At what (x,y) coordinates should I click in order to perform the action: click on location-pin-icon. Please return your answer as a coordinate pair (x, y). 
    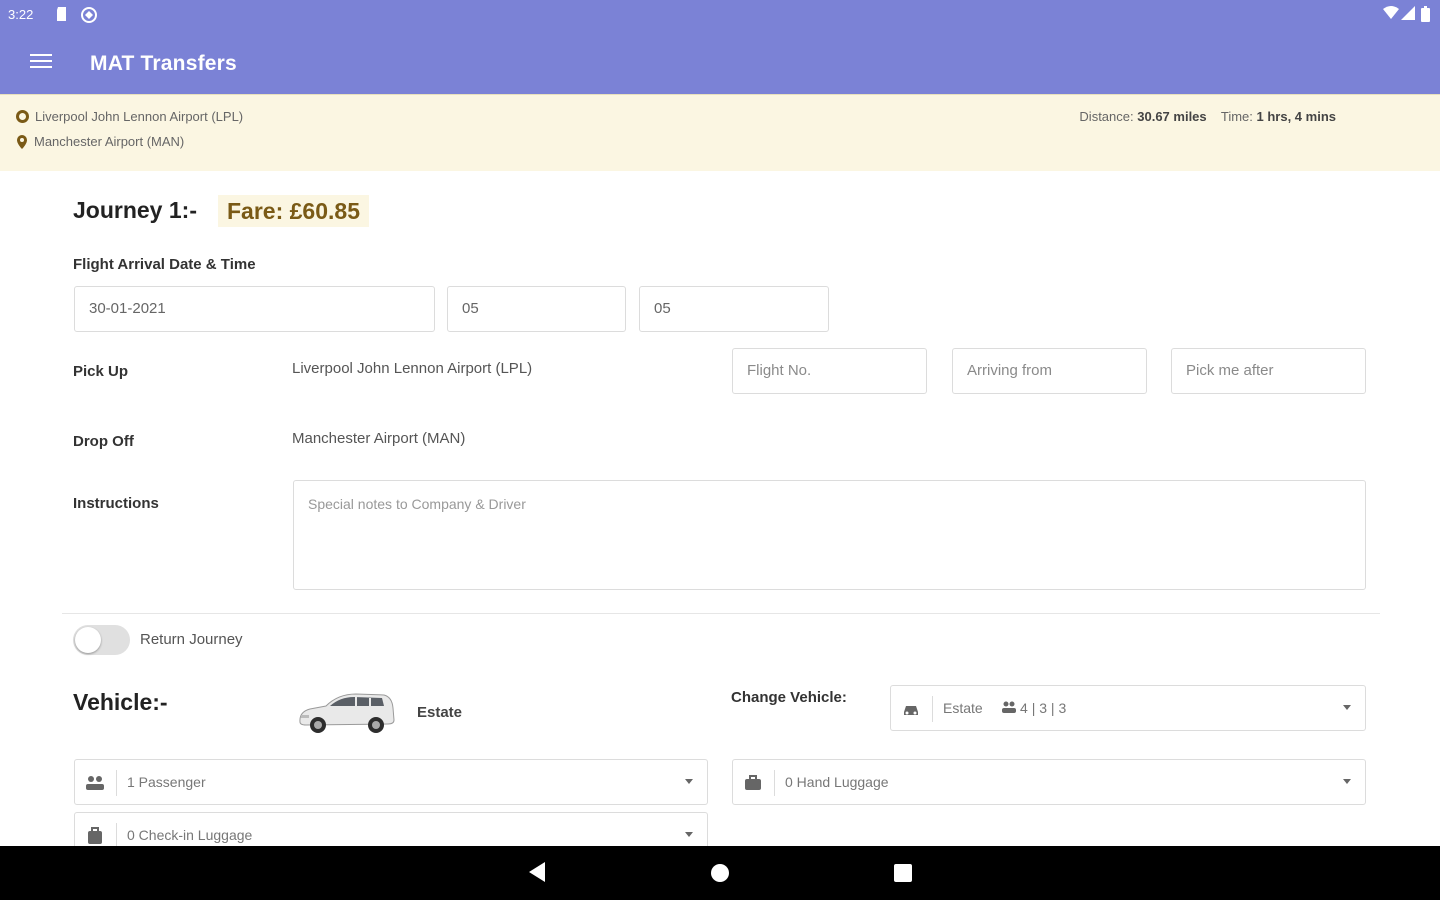
    Looking at the image, I should click on (22, 141).